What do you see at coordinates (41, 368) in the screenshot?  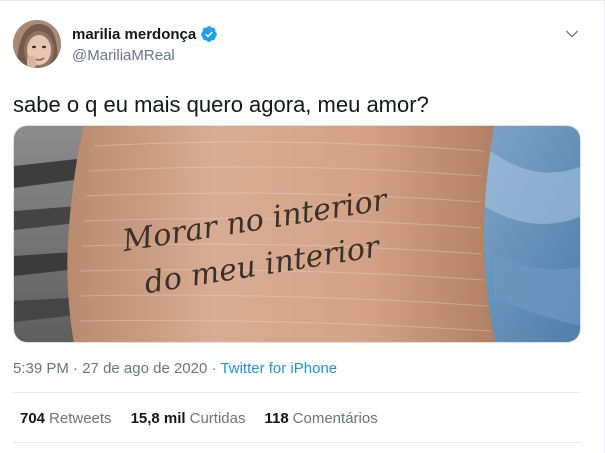 I see `tweet-time: 5:39 PM` at bounding box center [41, 368].